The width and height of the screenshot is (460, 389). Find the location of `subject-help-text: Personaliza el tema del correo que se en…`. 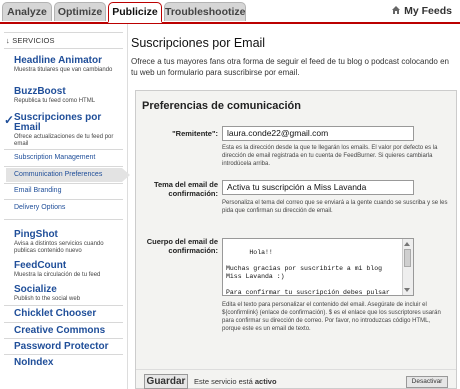

subject-help-text: Personaliza el tema del correo que se en… is located at coordinates (335, 207).